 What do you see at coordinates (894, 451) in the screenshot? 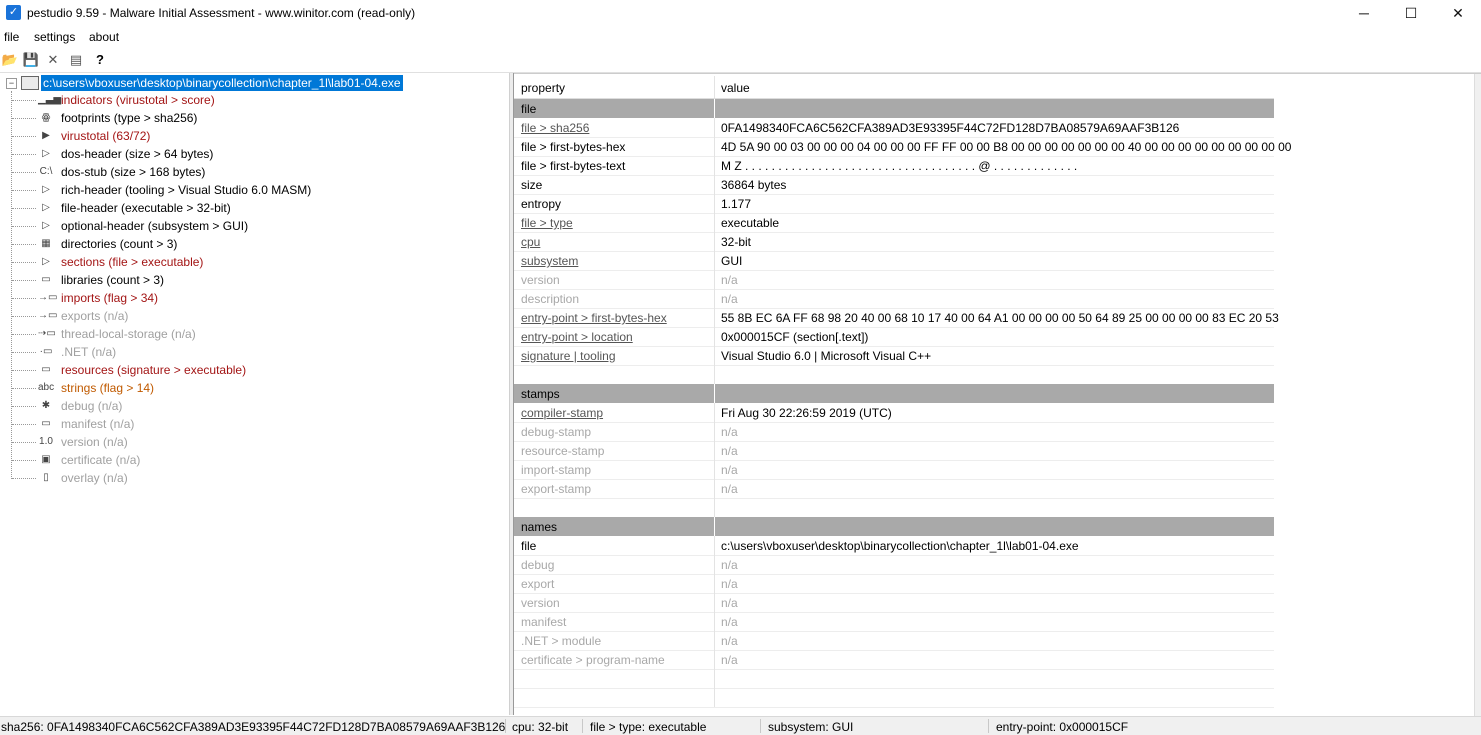
I see `table-row: resource-stamp n/a` at bounding box center [894, 451].